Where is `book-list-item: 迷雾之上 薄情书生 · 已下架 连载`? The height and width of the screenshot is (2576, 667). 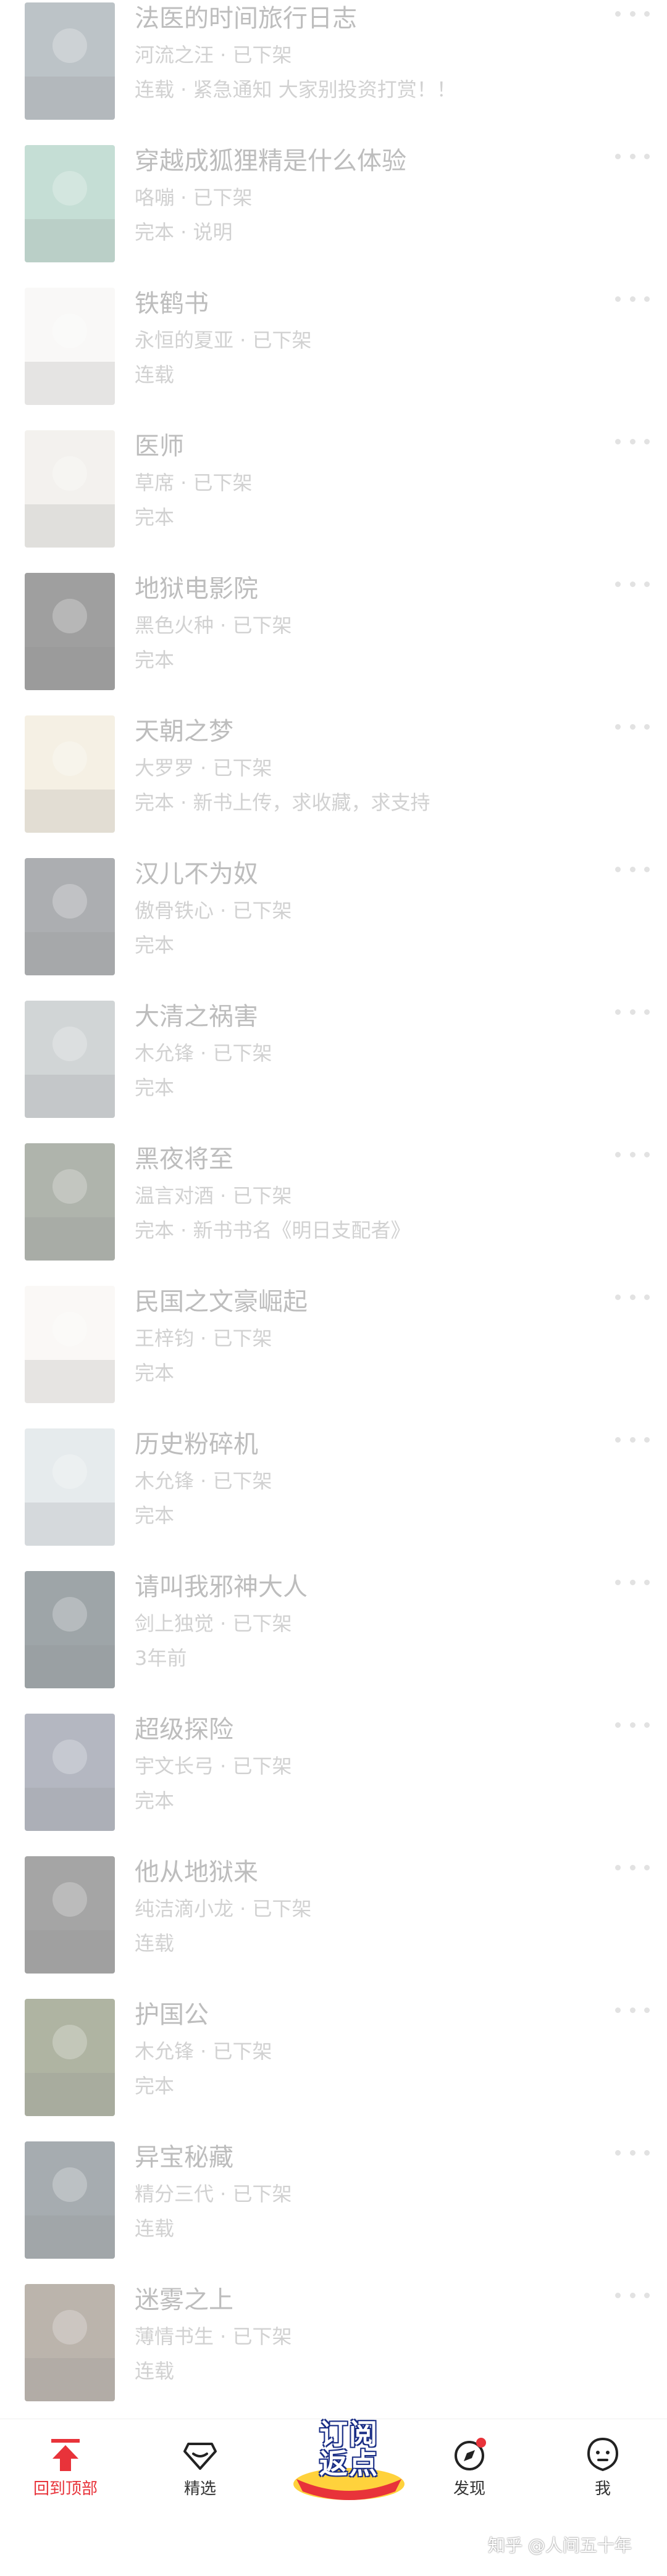 book-list-item: 迷雾之上 薄情书生 · 已下架 连载 is located at coordinates (333, 2353).